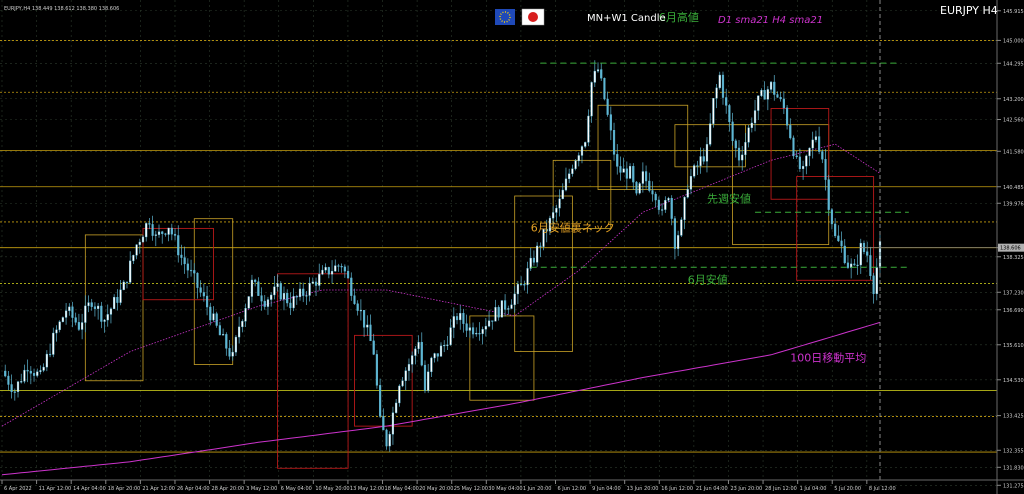  Describe the element at coordinates (813, 489) in the screenshot. I see `x-tick-label-23: 1 Jul 04:00` at that location.